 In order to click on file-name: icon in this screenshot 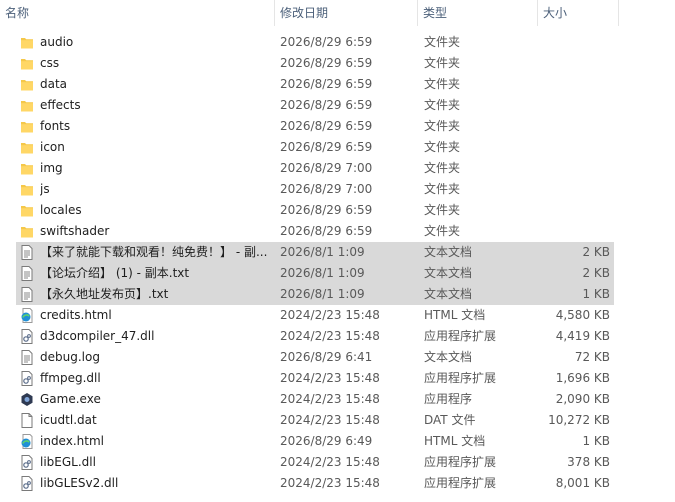, I will do `click(52, 147)`.